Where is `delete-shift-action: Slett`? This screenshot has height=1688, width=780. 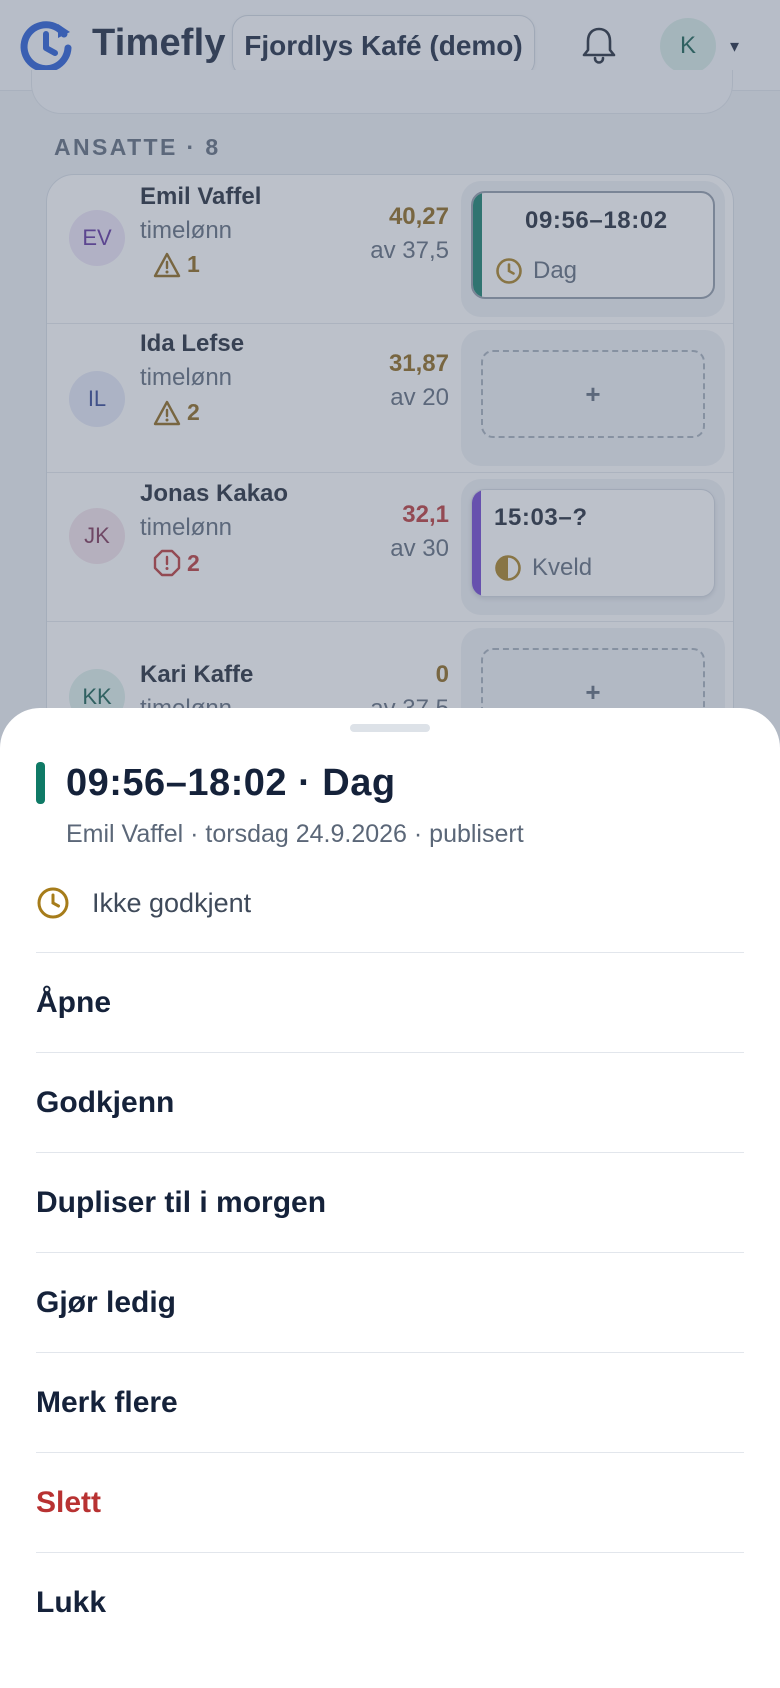 delete-shift-action: Slett is located at coordinates (390, 1503).